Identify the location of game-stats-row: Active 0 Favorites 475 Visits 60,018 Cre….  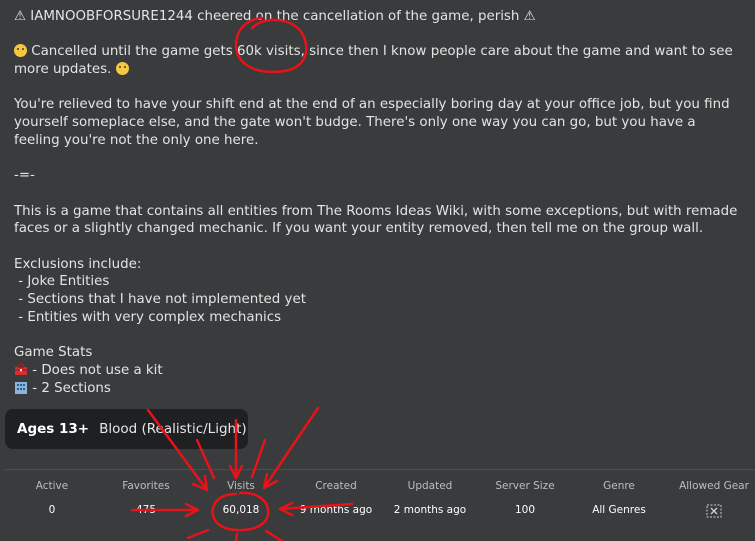
(380, 505).